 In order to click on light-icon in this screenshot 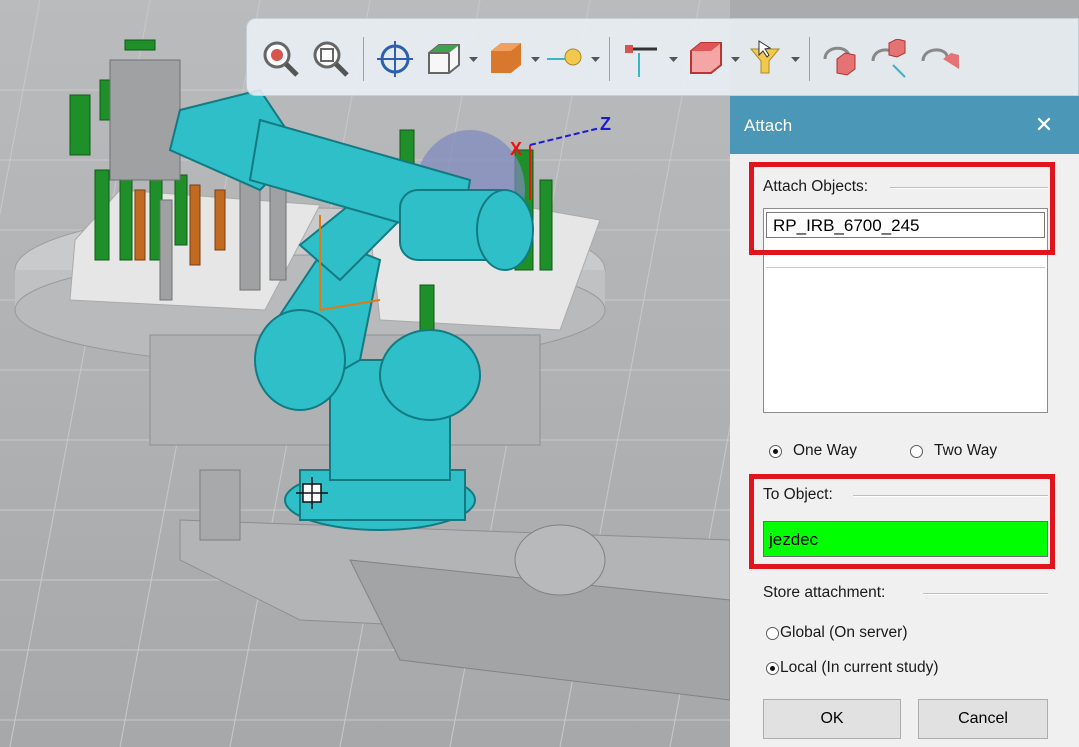, I will do `click(565, 59)`.